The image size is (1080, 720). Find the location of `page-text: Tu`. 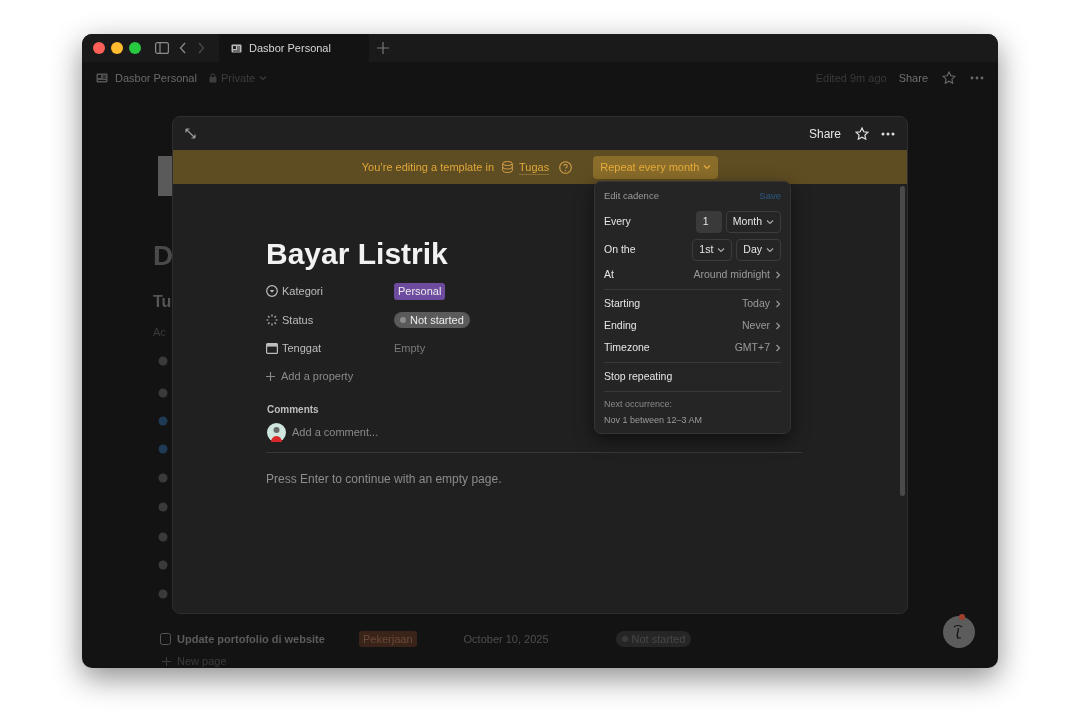

page-text: Tu is located at coordinates (162, 302).